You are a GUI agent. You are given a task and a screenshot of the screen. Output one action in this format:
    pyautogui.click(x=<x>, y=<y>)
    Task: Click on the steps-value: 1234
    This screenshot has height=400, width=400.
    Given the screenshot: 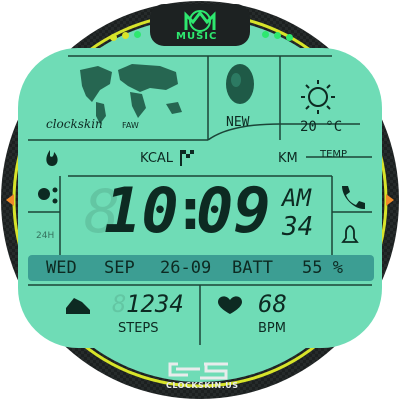 What is the action you would take?
    pyautogui.click(x=155, y=304)
    